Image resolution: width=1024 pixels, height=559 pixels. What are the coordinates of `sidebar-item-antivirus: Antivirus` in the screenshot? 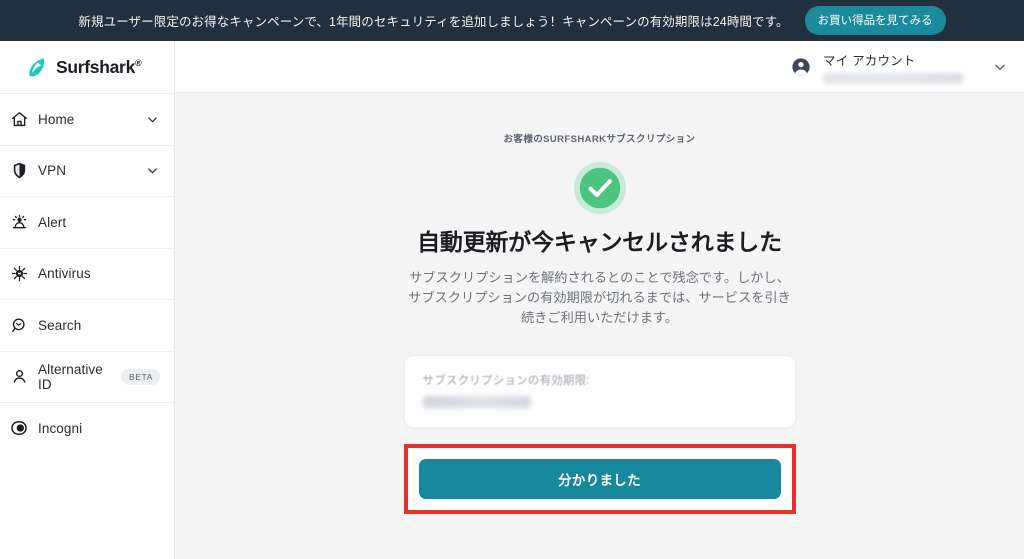 It's located at (87, 273).